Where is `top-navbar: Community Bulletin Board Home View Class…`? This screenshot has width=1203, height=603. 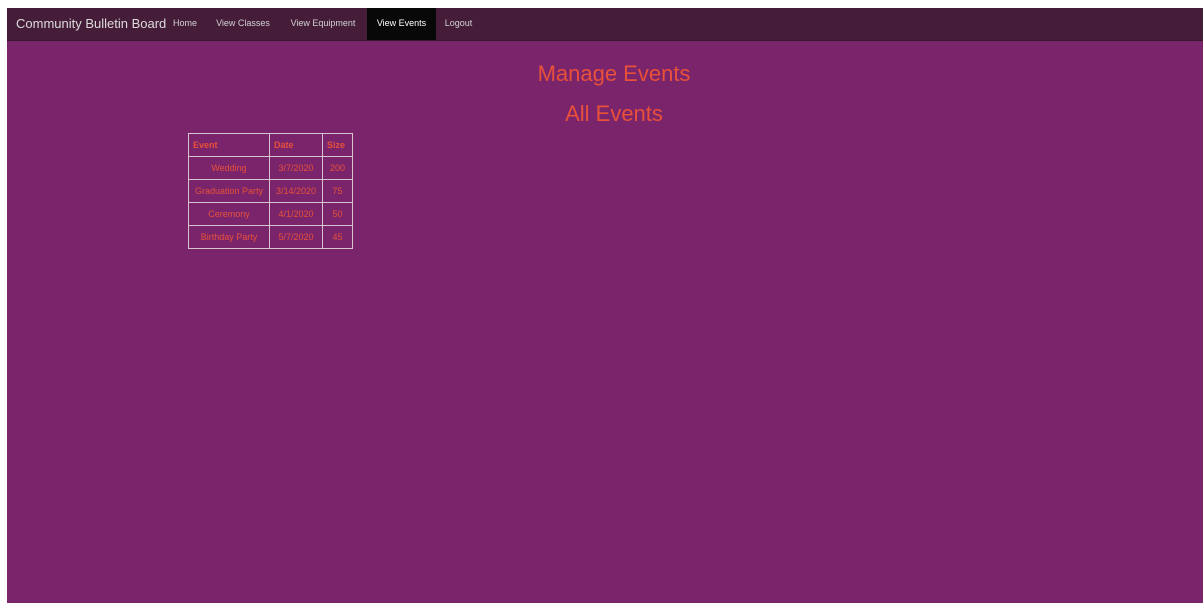
top-navbar: Community Bulletin Board Home View Class… is located at coordinates (605, 24).